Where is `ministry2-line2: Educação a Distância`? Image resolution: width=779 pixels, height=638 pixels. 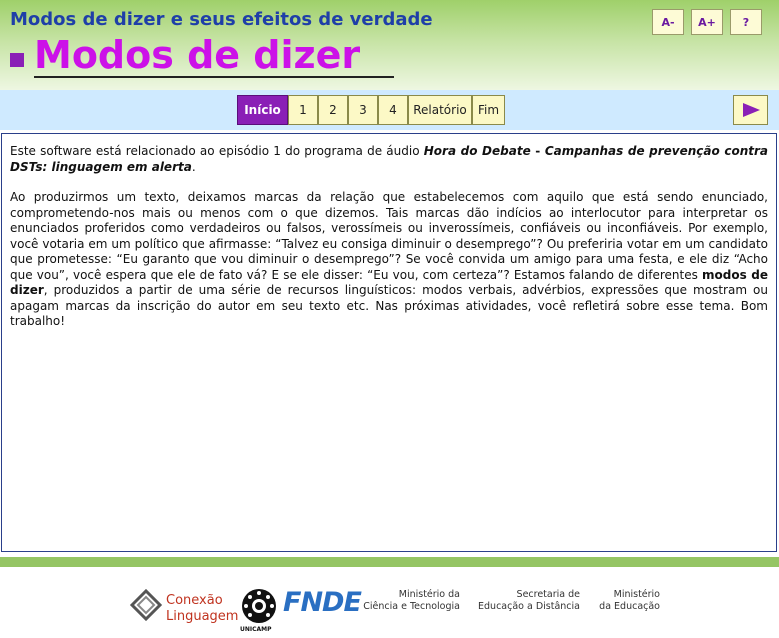 ministry2-line2: Educação a Distância is located at coordinates (529, 606).